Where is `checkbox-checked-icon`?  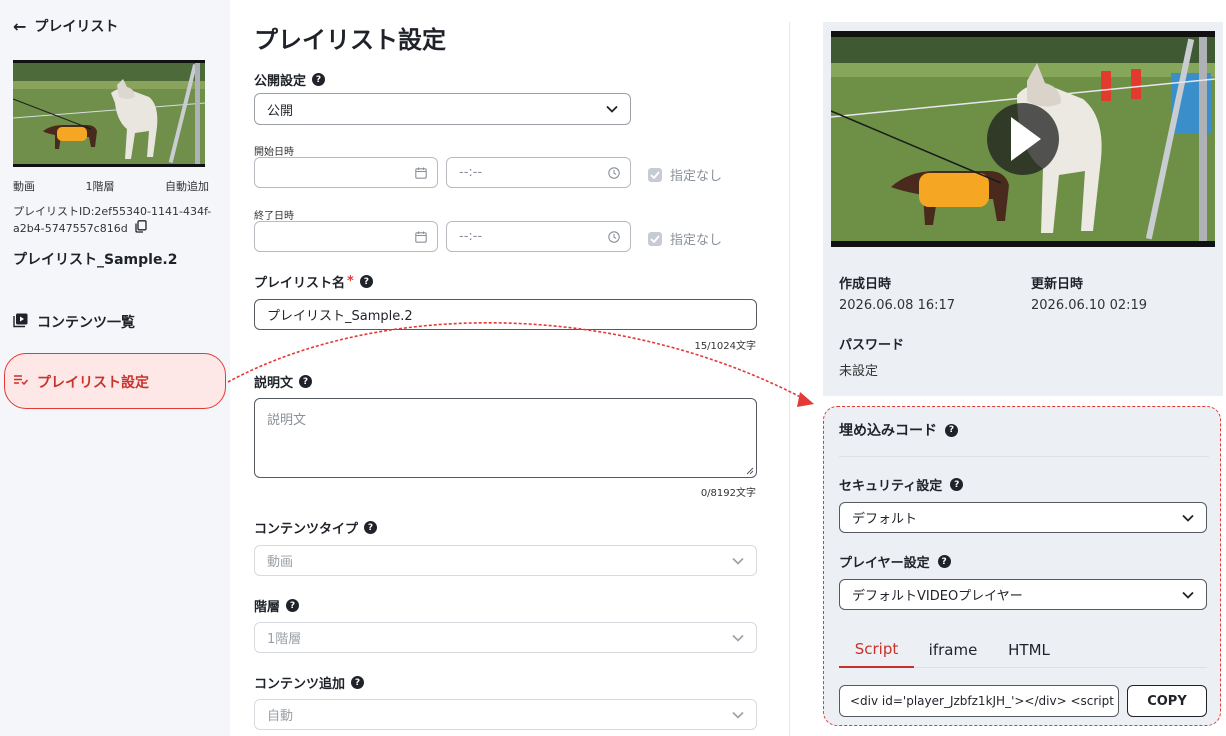
checkbox-checked-icon is located at coordinates (655, 174).